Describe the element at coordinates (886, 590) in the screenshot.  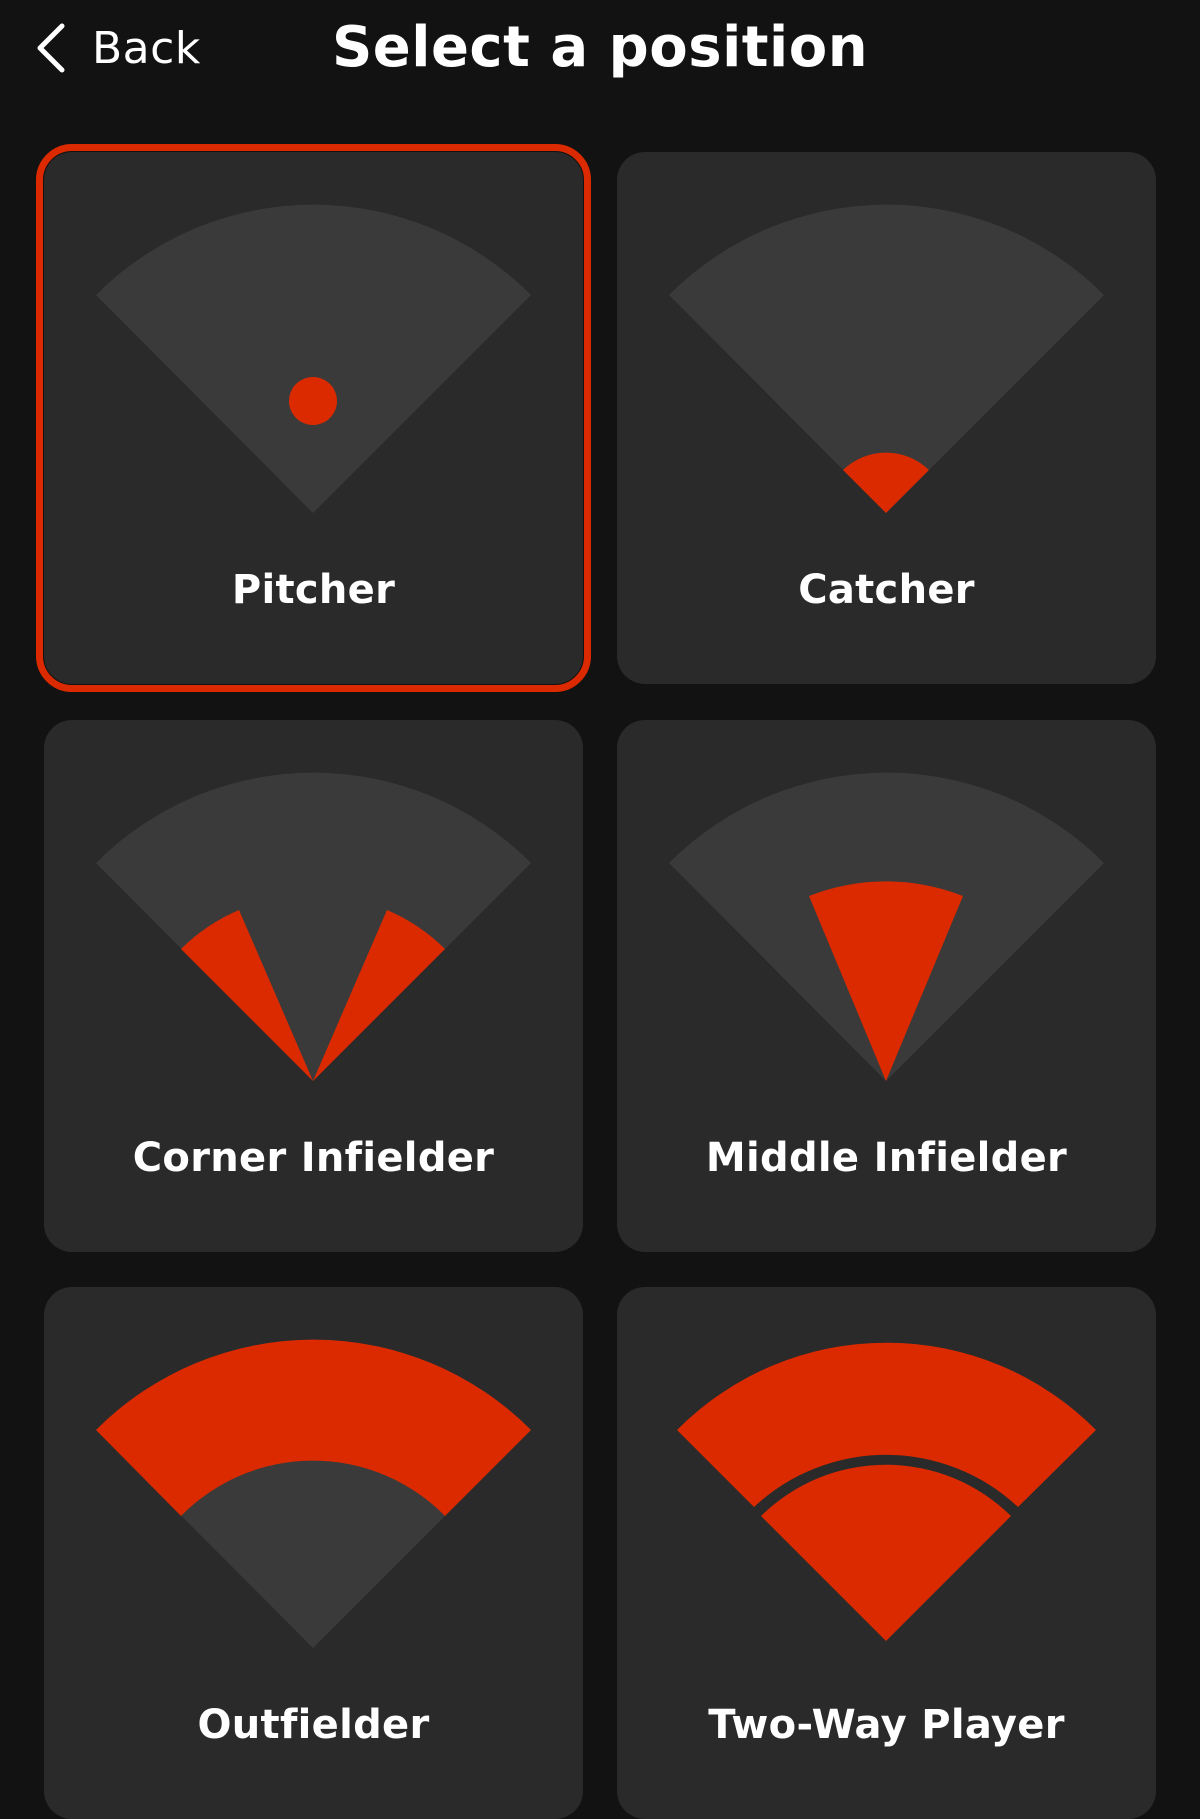
I see `position-label: Catcher` at that location.